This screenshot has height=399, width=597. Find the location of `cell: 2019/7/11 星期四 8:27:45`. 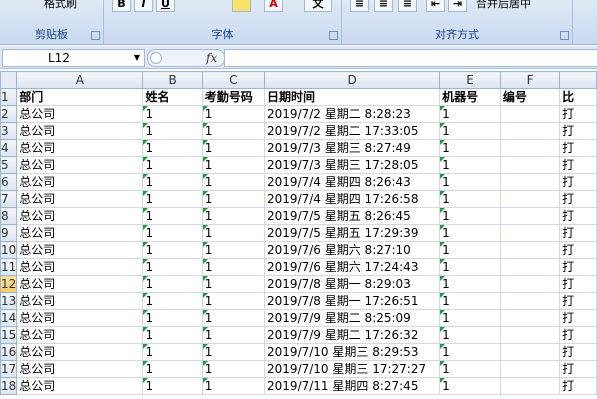

cell: 2019/7/11 星期四 8:27:45 is located at coordinates (352, 386).